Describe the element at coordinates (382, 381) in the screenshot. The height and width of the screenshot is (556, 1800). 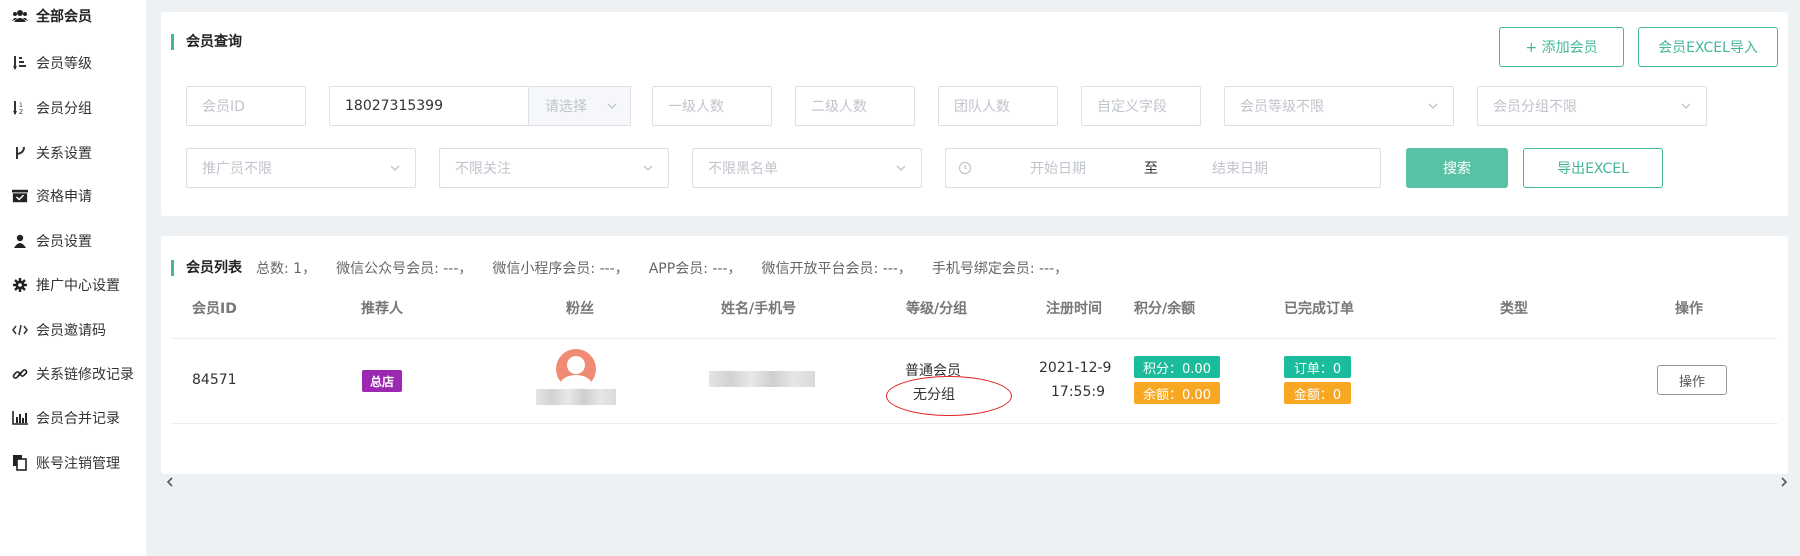
I see `referrer-tag: 总店` at that location.